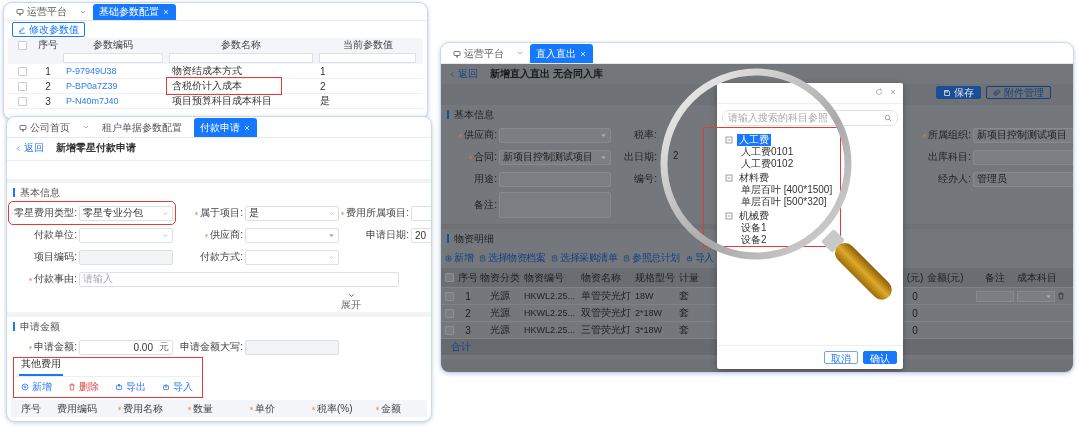 The image size is (1080, 427). Describe the element at coordinates (143, 408) in the screenshot. I see `column-header: 费用名称` at that location.